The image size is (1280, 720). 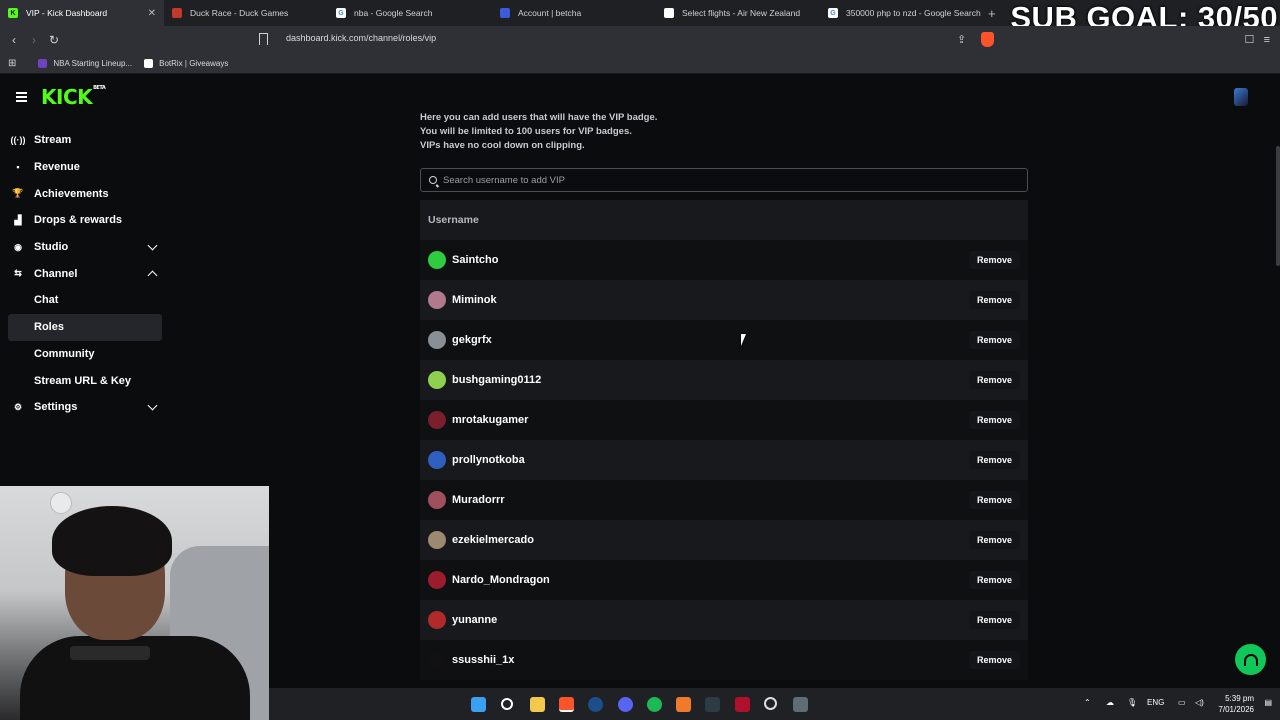 I want to click on vip-username: Muradorrr, so click(x=478, y=500).